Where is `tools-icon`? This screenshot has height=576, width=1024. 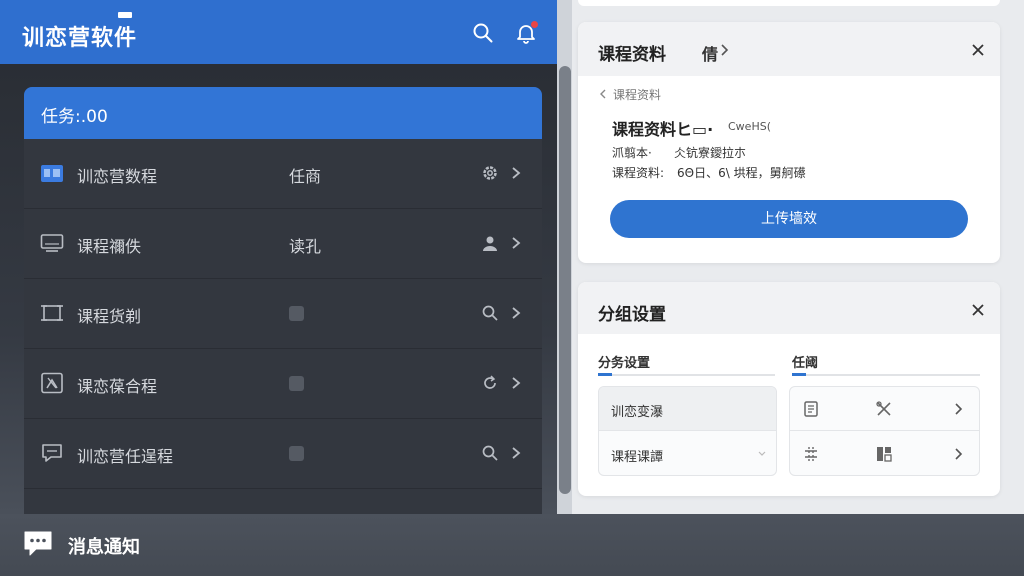 tools-icon is located at coordinates (884, 409).